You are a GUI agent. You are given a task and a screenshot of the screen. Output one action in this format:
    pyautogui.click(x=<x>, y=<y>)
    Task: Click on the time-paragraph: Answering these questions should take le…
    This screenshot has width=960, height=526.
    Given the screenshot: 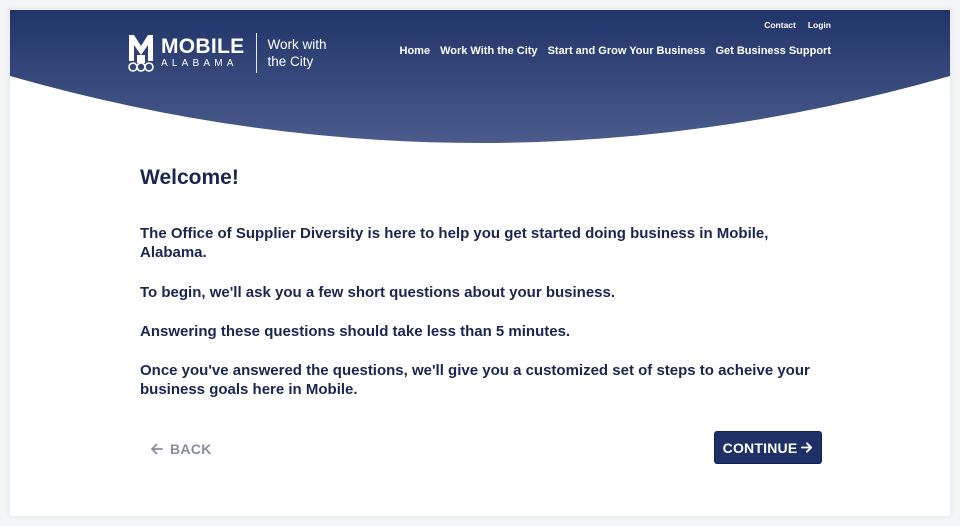 What is the action you would take?
    pyautogui.click(x=355, y=331)
    